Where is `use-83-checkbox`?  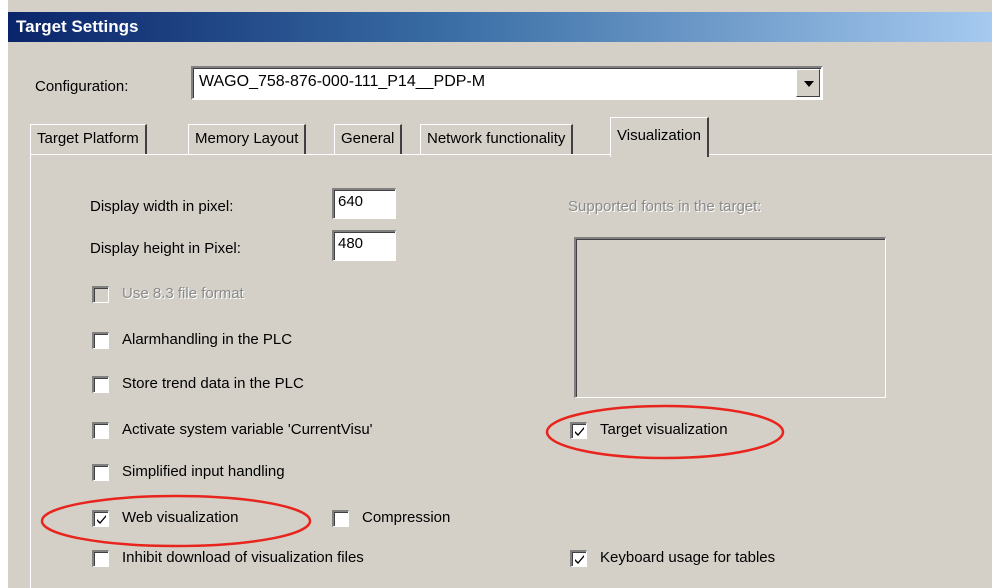
use-83-checkbox is located at coordinates (100, 294).